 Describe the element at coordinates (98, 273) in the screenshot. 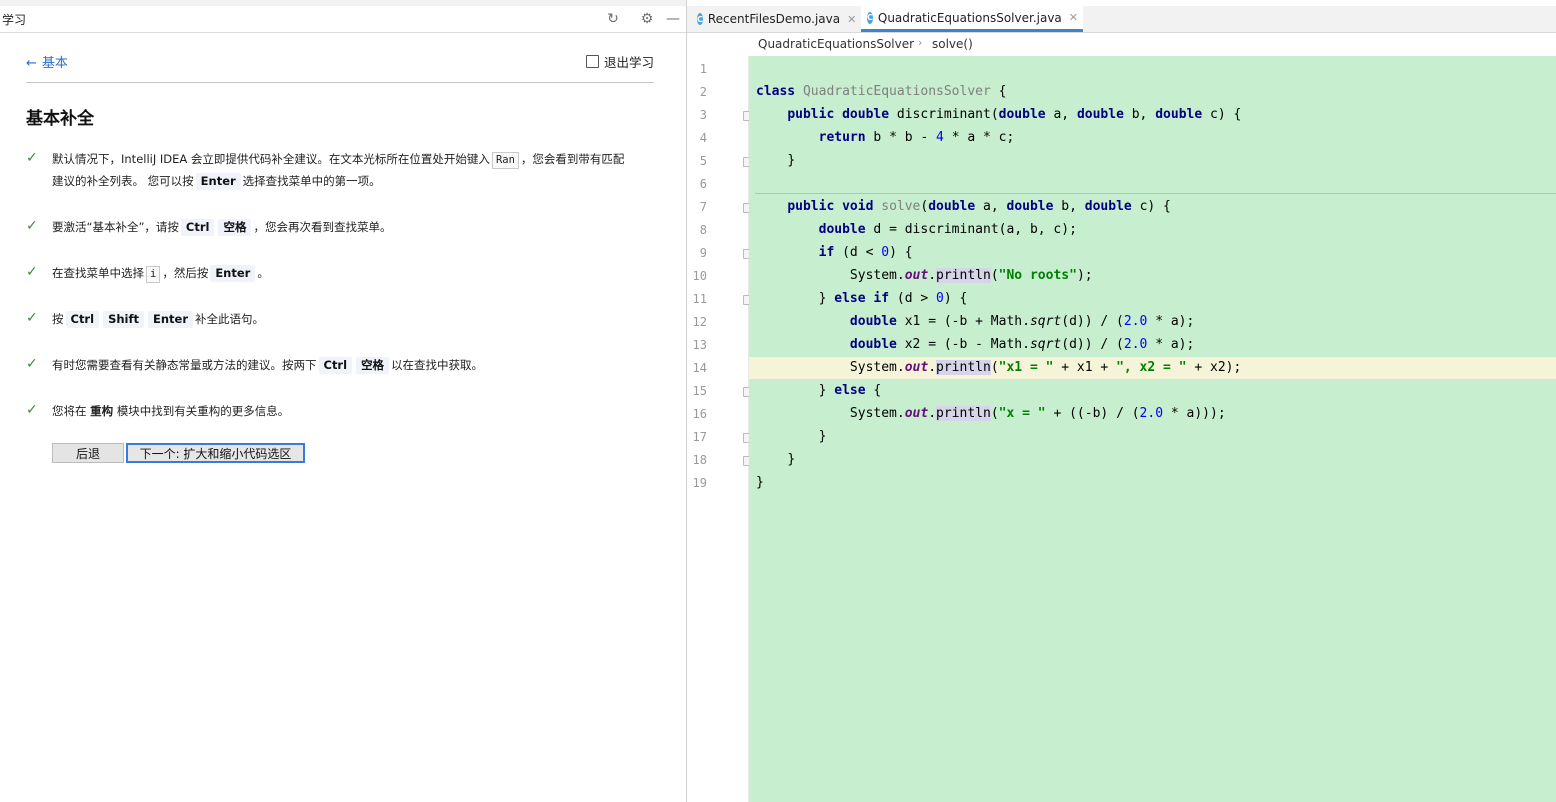

I see `step-text-part: 在查找菜单中选择` at that location.